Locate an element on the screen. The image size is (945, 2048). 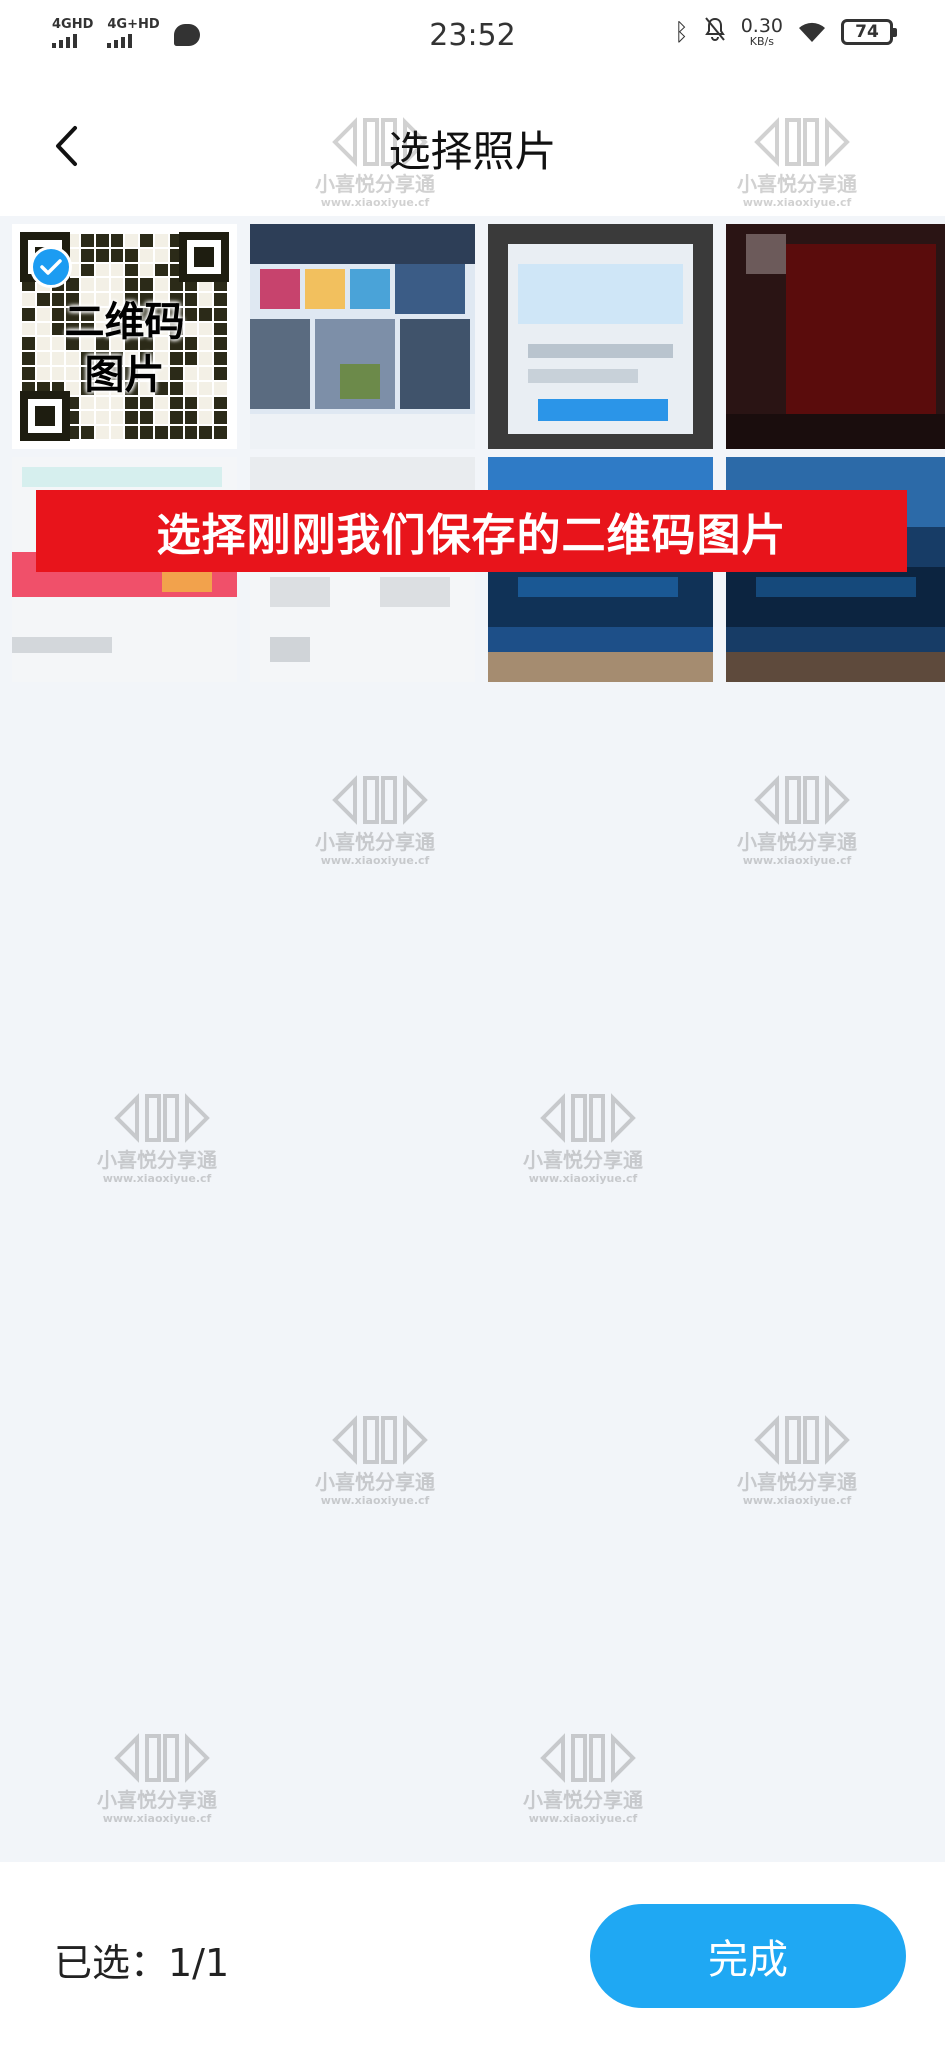
wifi-icon is located at coordinates (812, 32).